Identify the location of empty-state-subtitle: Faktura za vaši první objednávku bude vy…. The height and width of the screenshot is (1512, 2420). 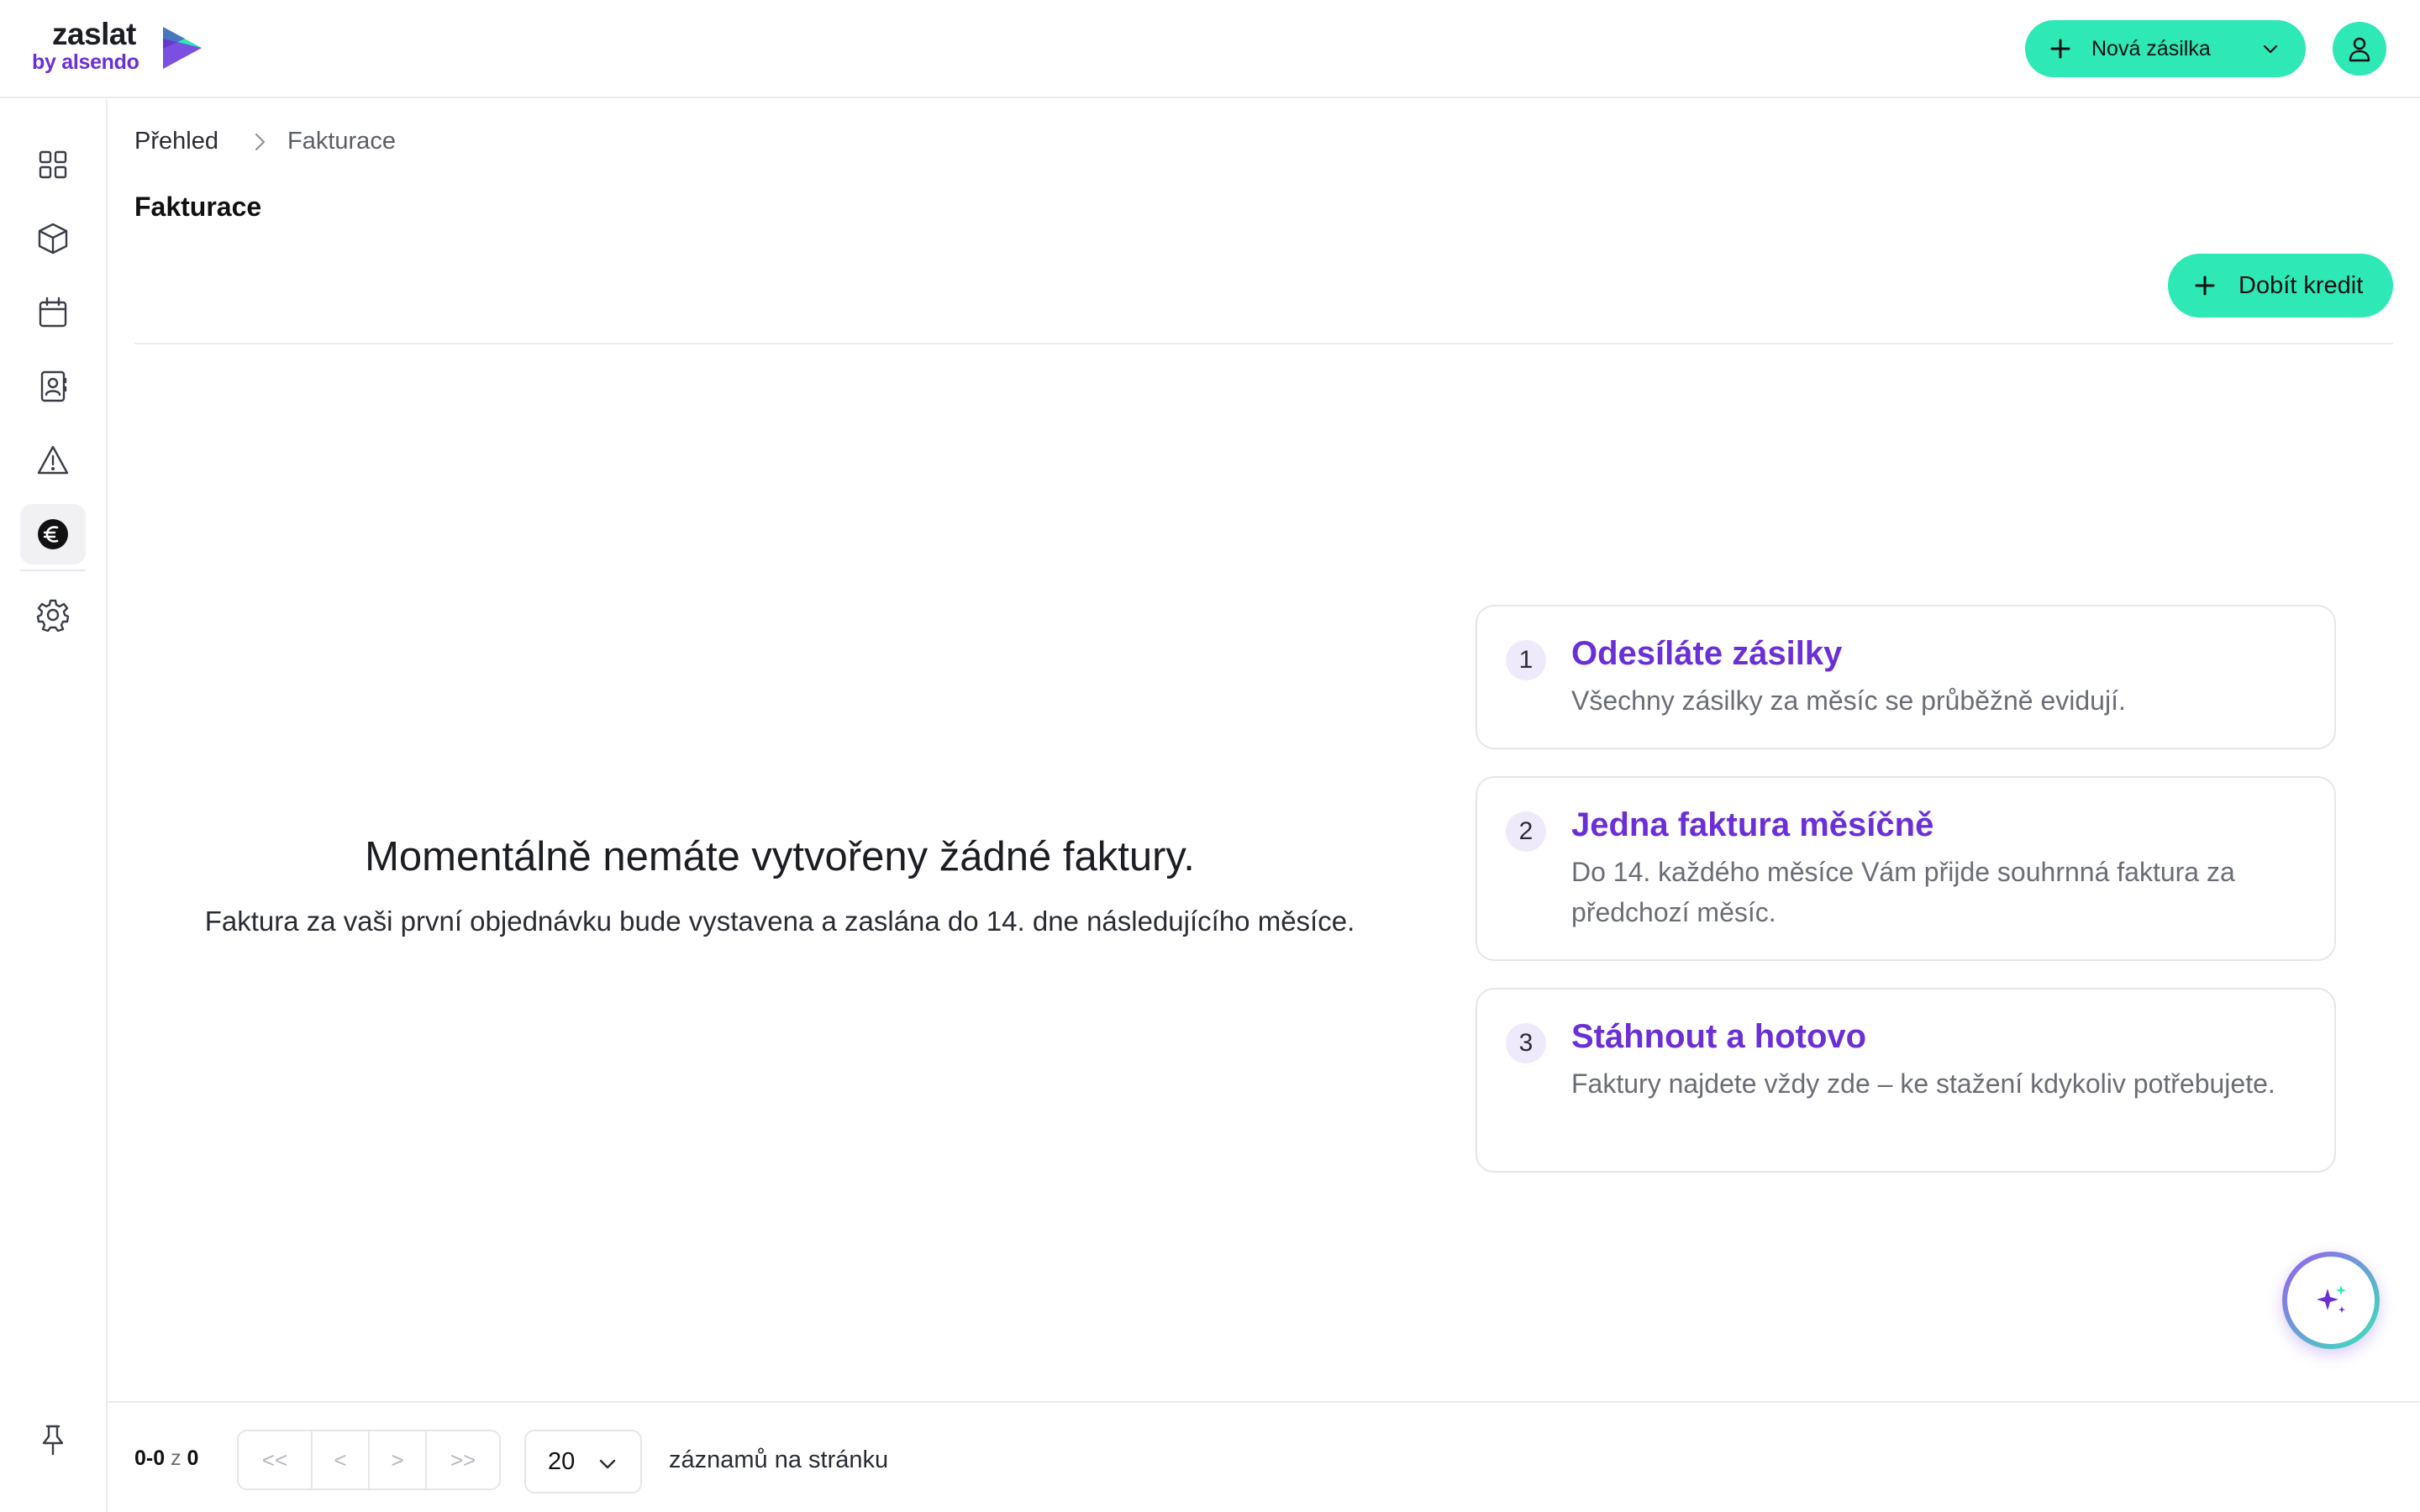
(779, 921).